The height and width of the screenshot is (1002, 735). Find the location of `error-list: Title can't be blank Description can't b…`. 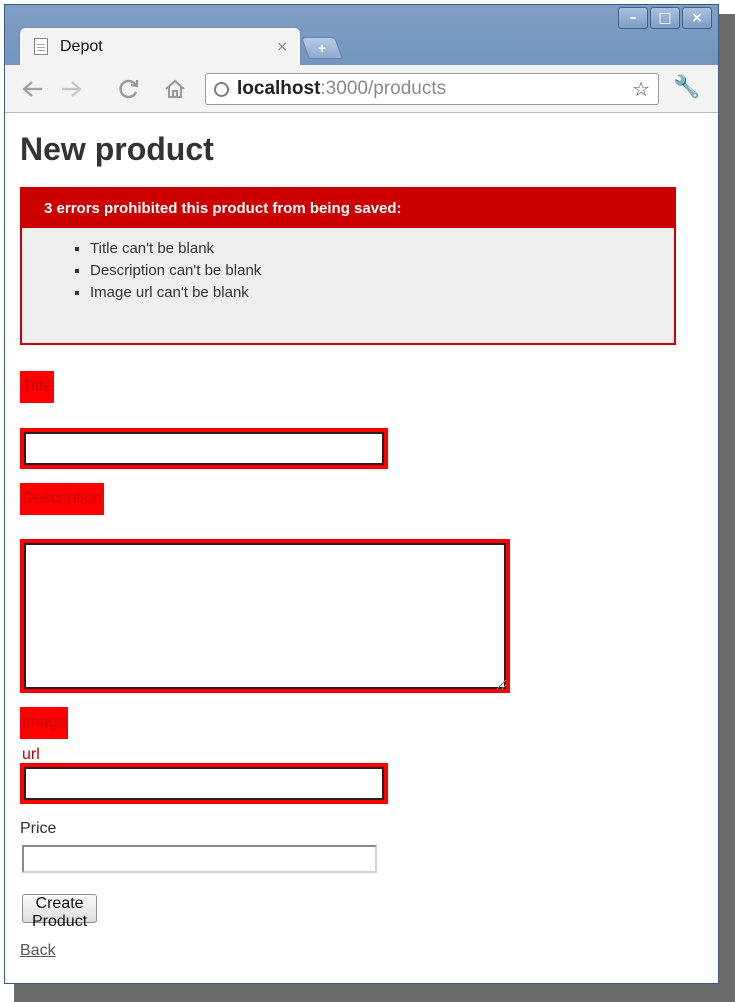

error-list: Title can't be blank Description can't b… is located at coordinates (348, 270).